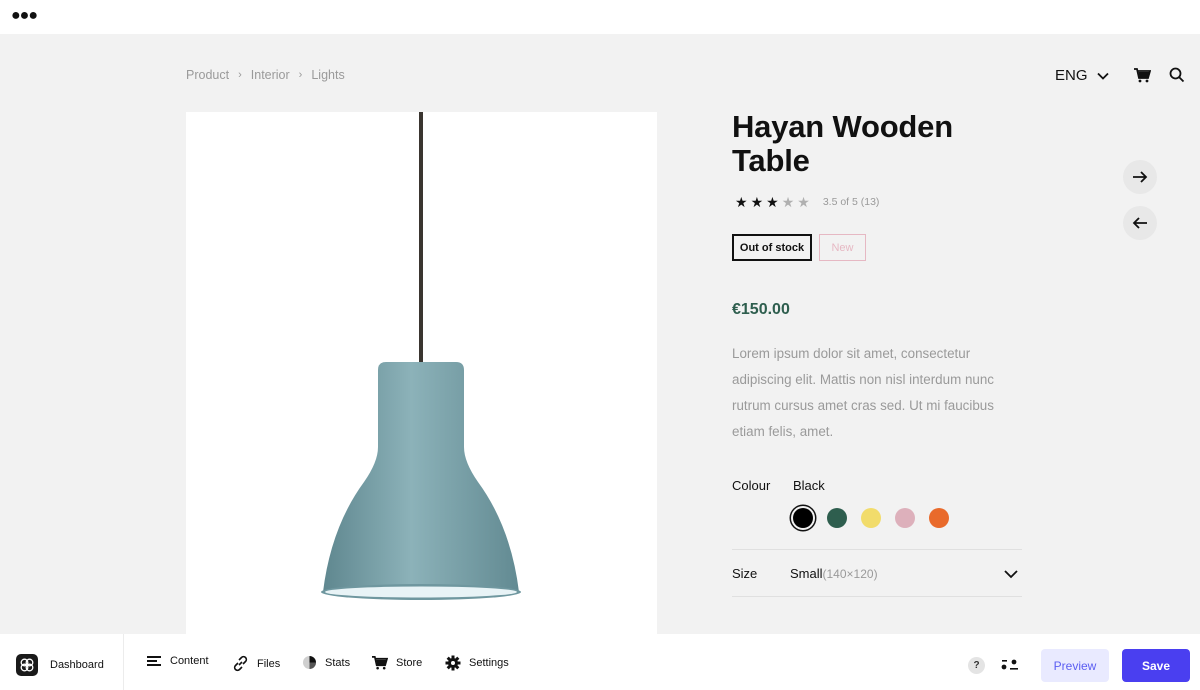 The height and width of the screenshot is (690, 1200). I want to click on breadcrumb: Product › Interior › Lights, so click(265, 75).